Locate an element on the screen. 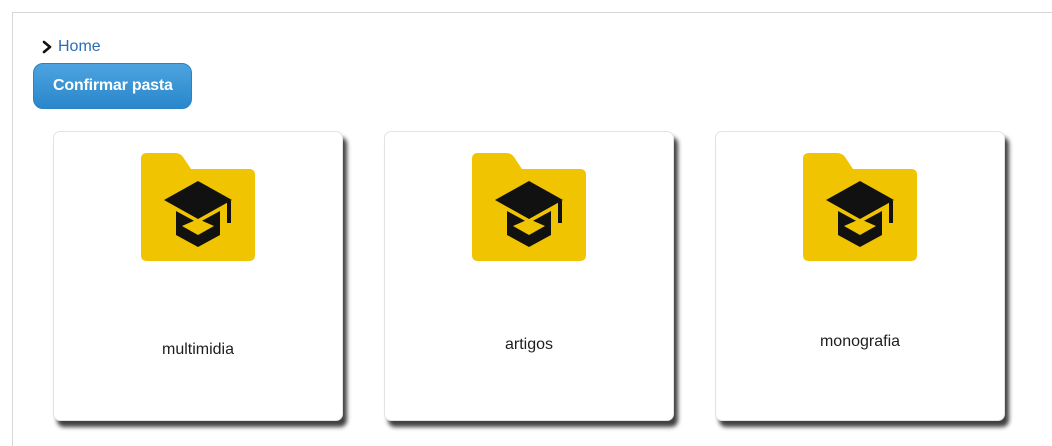 The width and height of the screenshot is (1052, 446). chevron-right-icon is located at coordinates (47, 47).